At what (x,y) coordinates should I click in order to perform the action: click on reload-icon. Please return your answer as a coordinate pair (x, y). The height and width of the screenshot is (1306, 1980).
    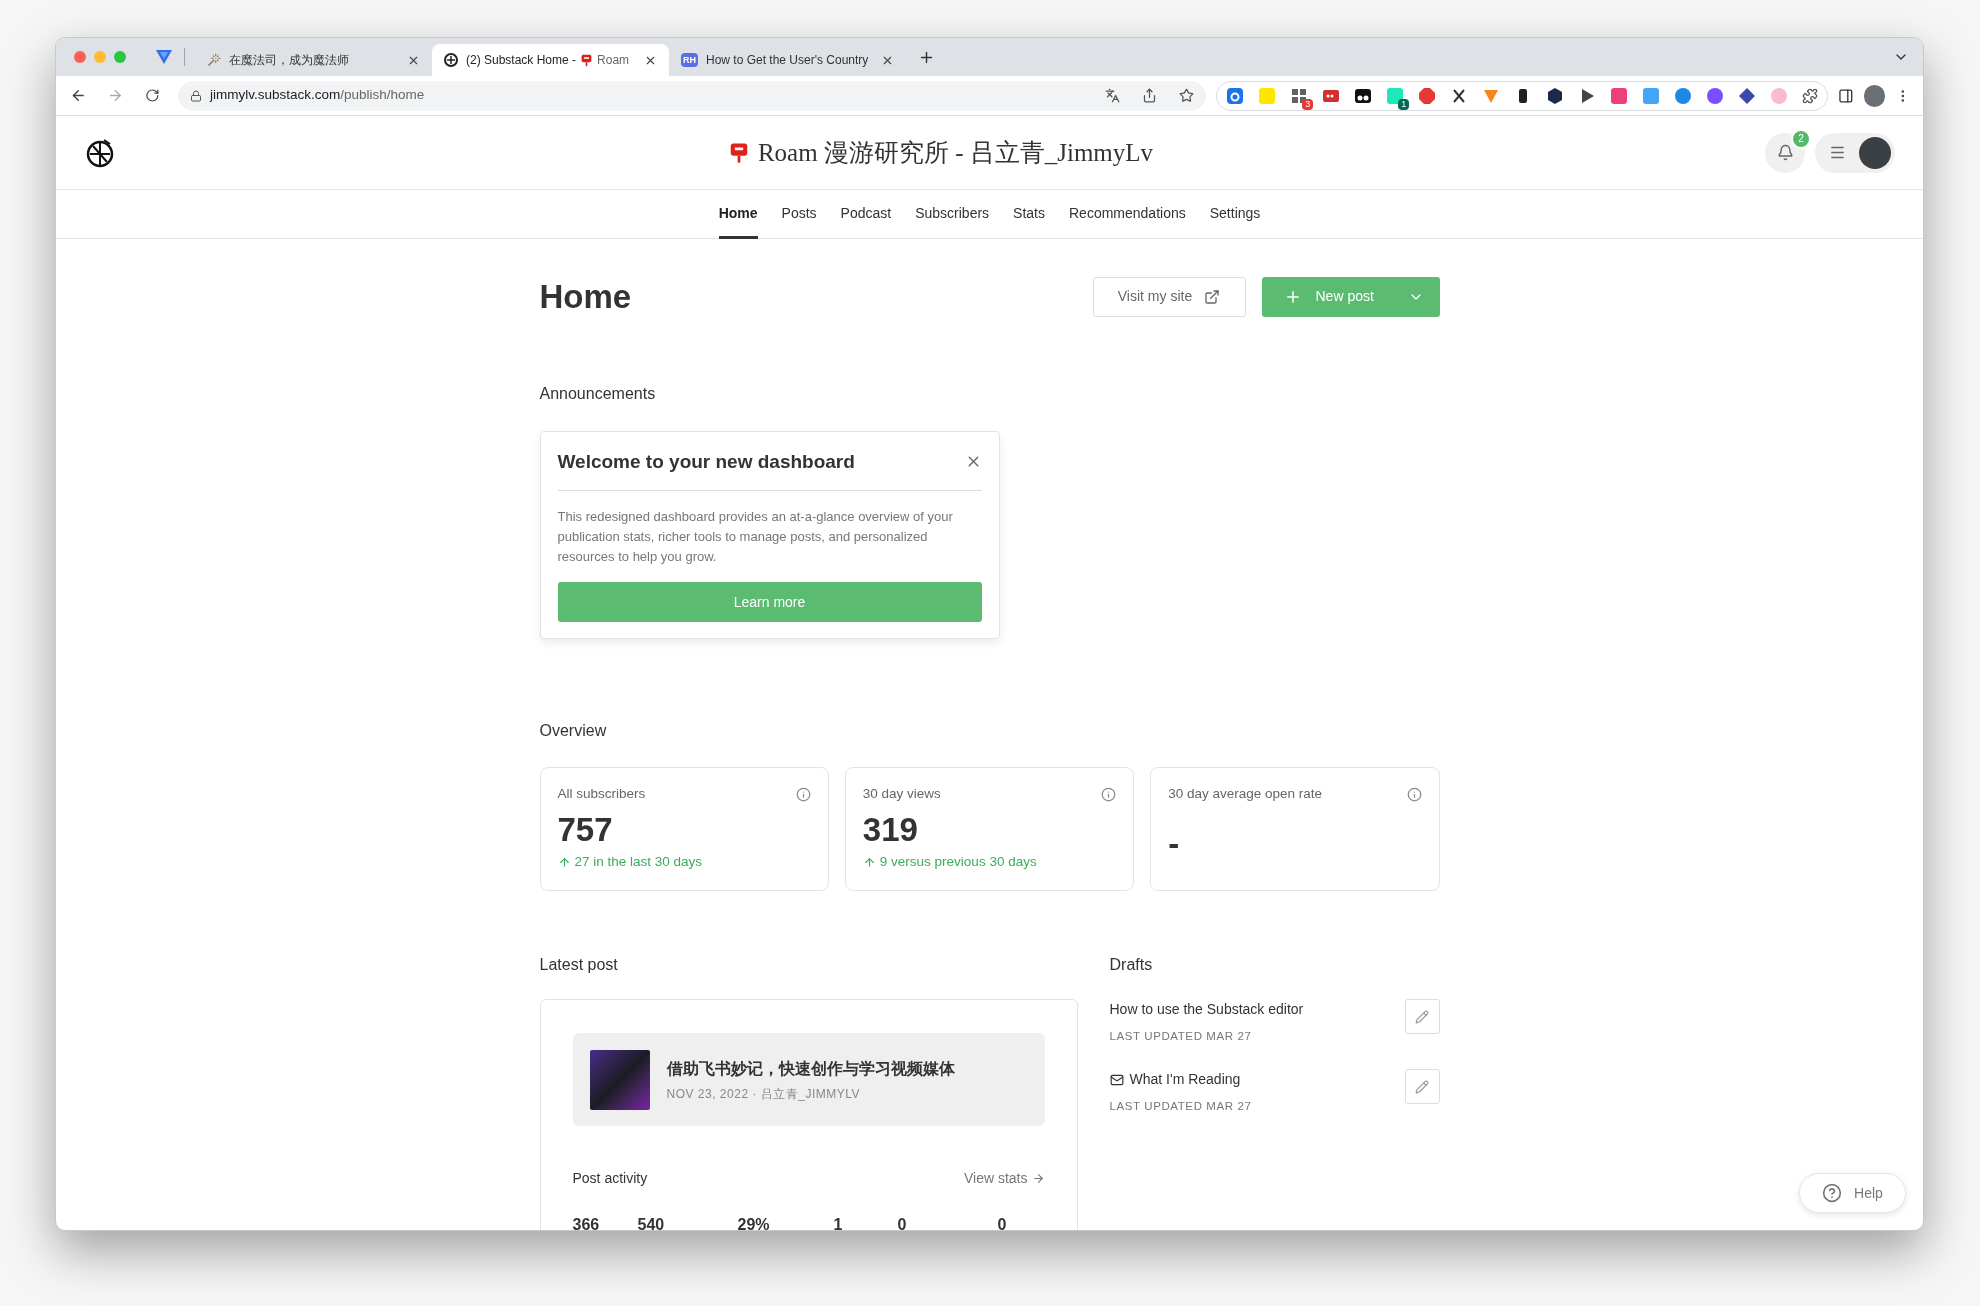
    Looking at the image, I should click on (152, 95).